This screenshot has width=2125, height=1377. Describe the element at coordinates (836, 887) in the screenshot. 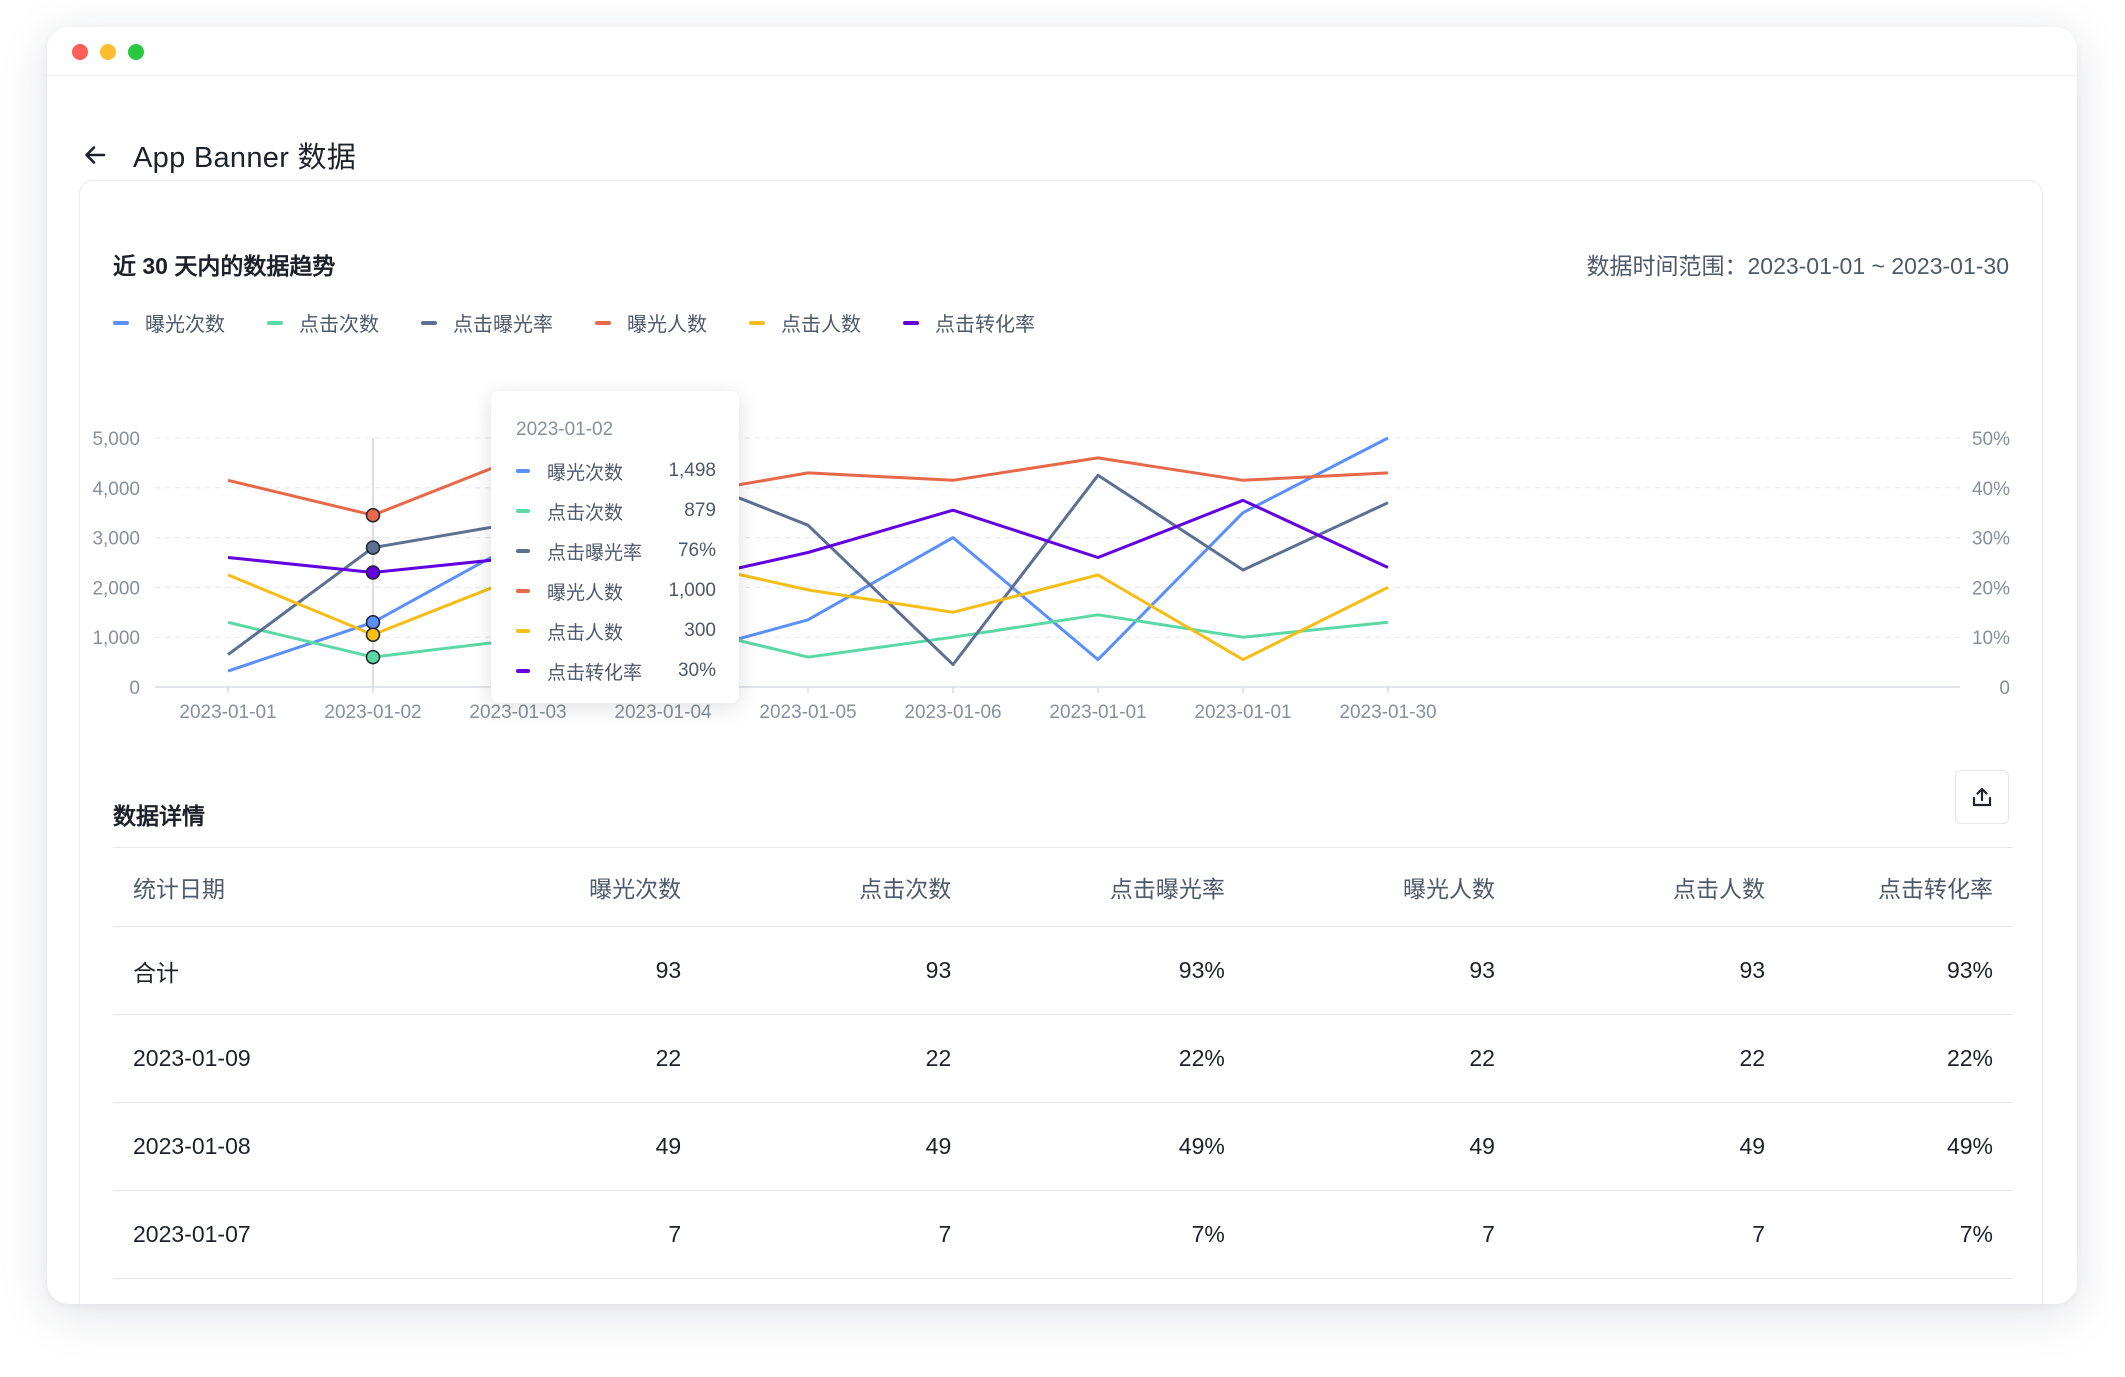

I see `column-header: 点击次数` at that location.